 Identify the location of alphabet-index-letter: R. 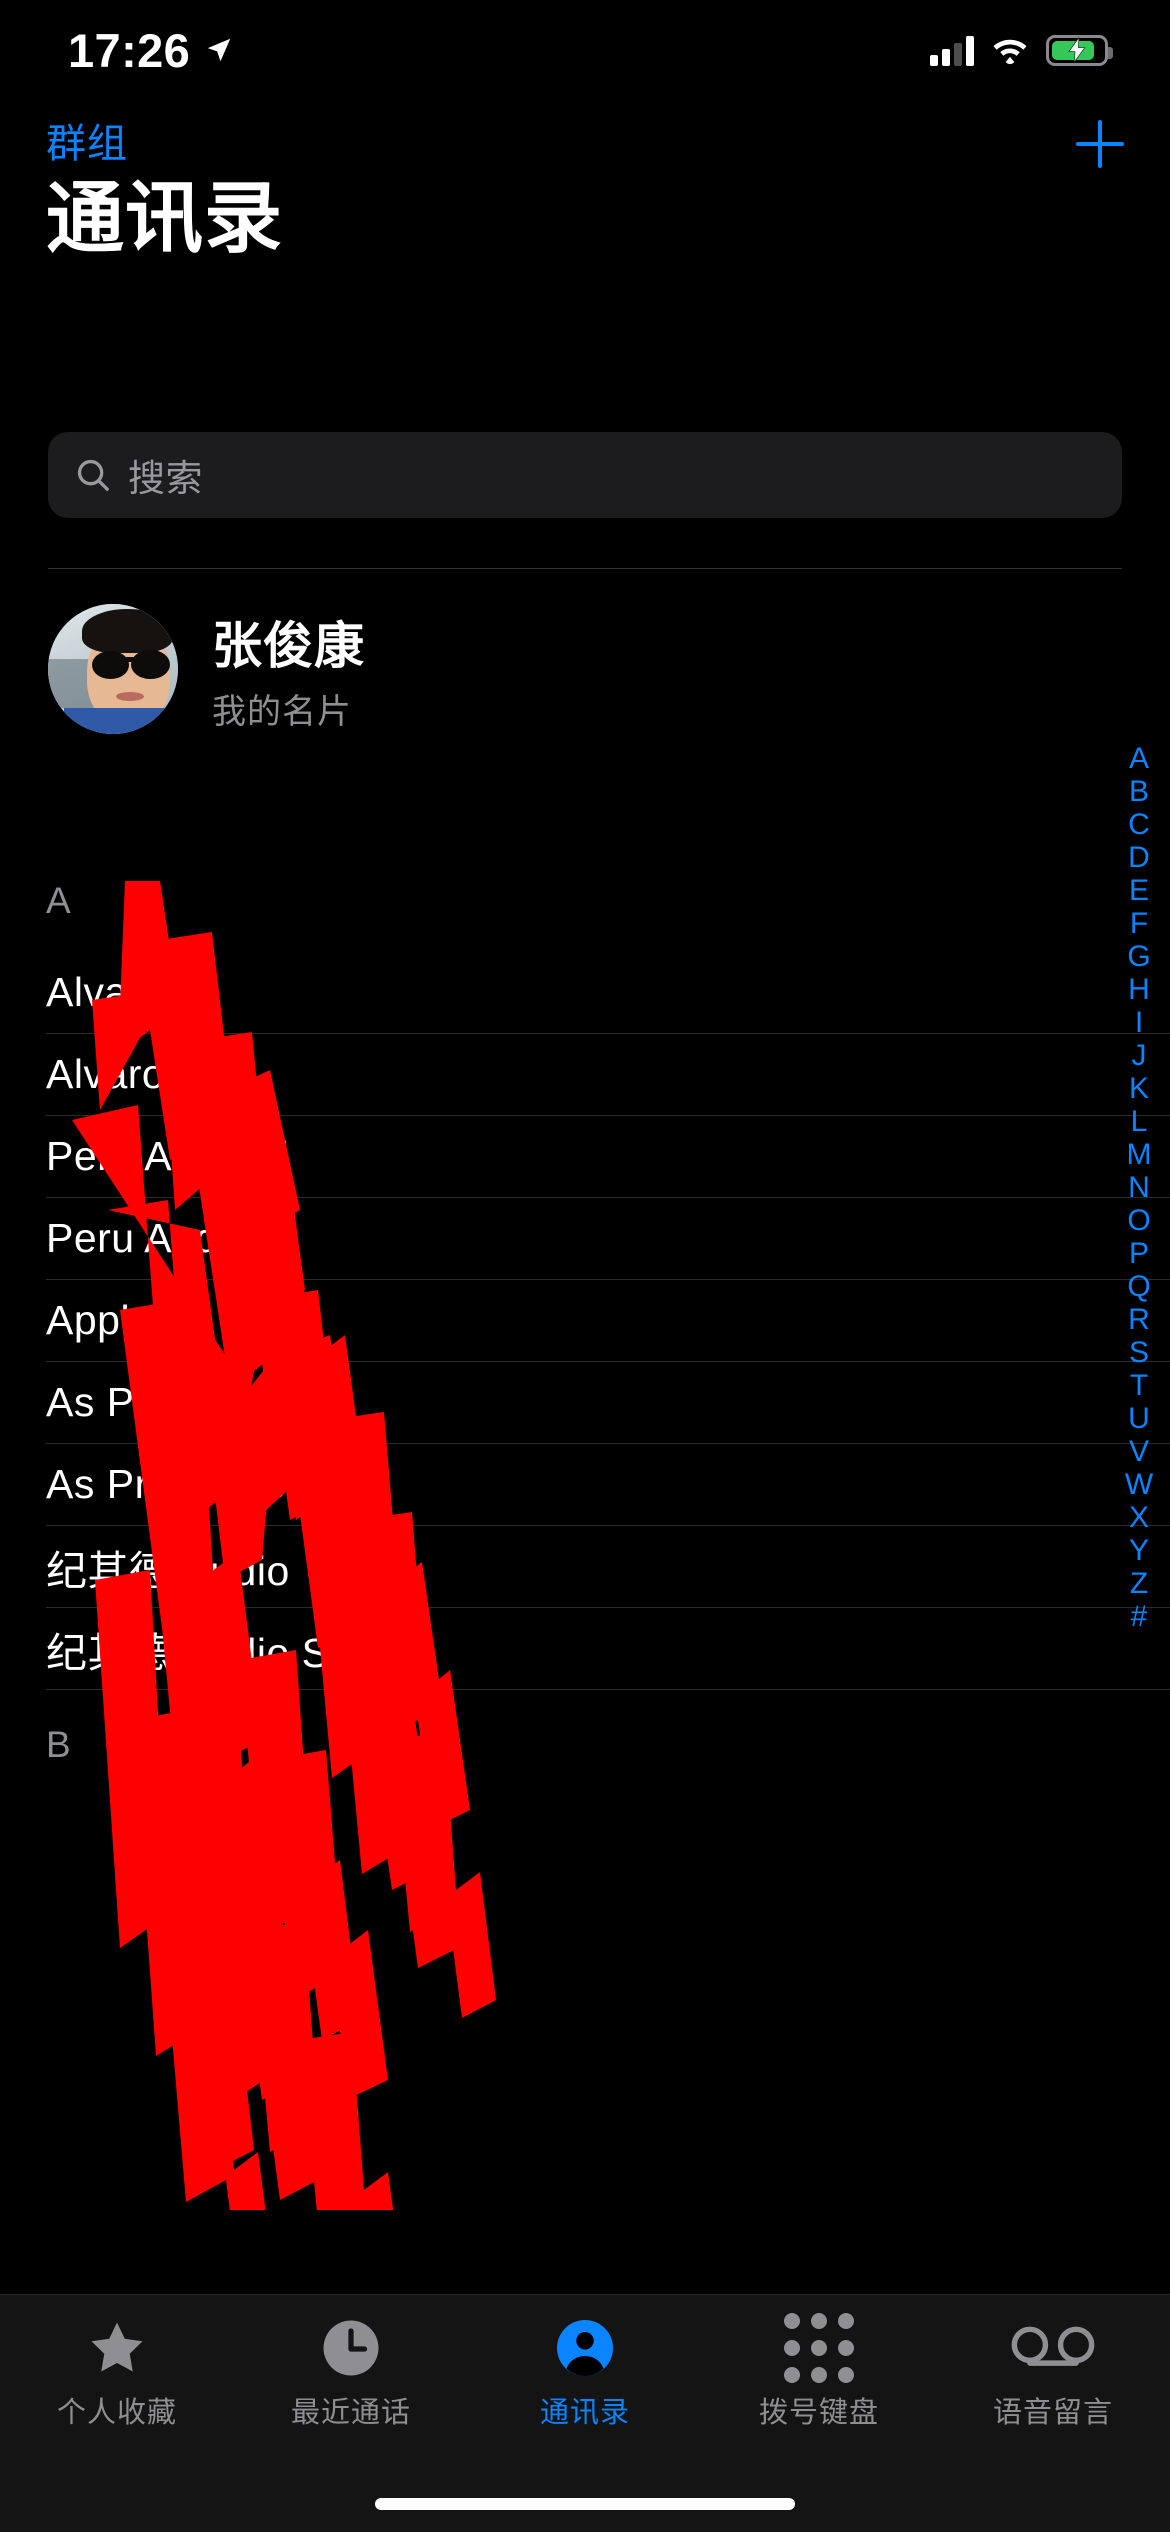
(1139, 1319).